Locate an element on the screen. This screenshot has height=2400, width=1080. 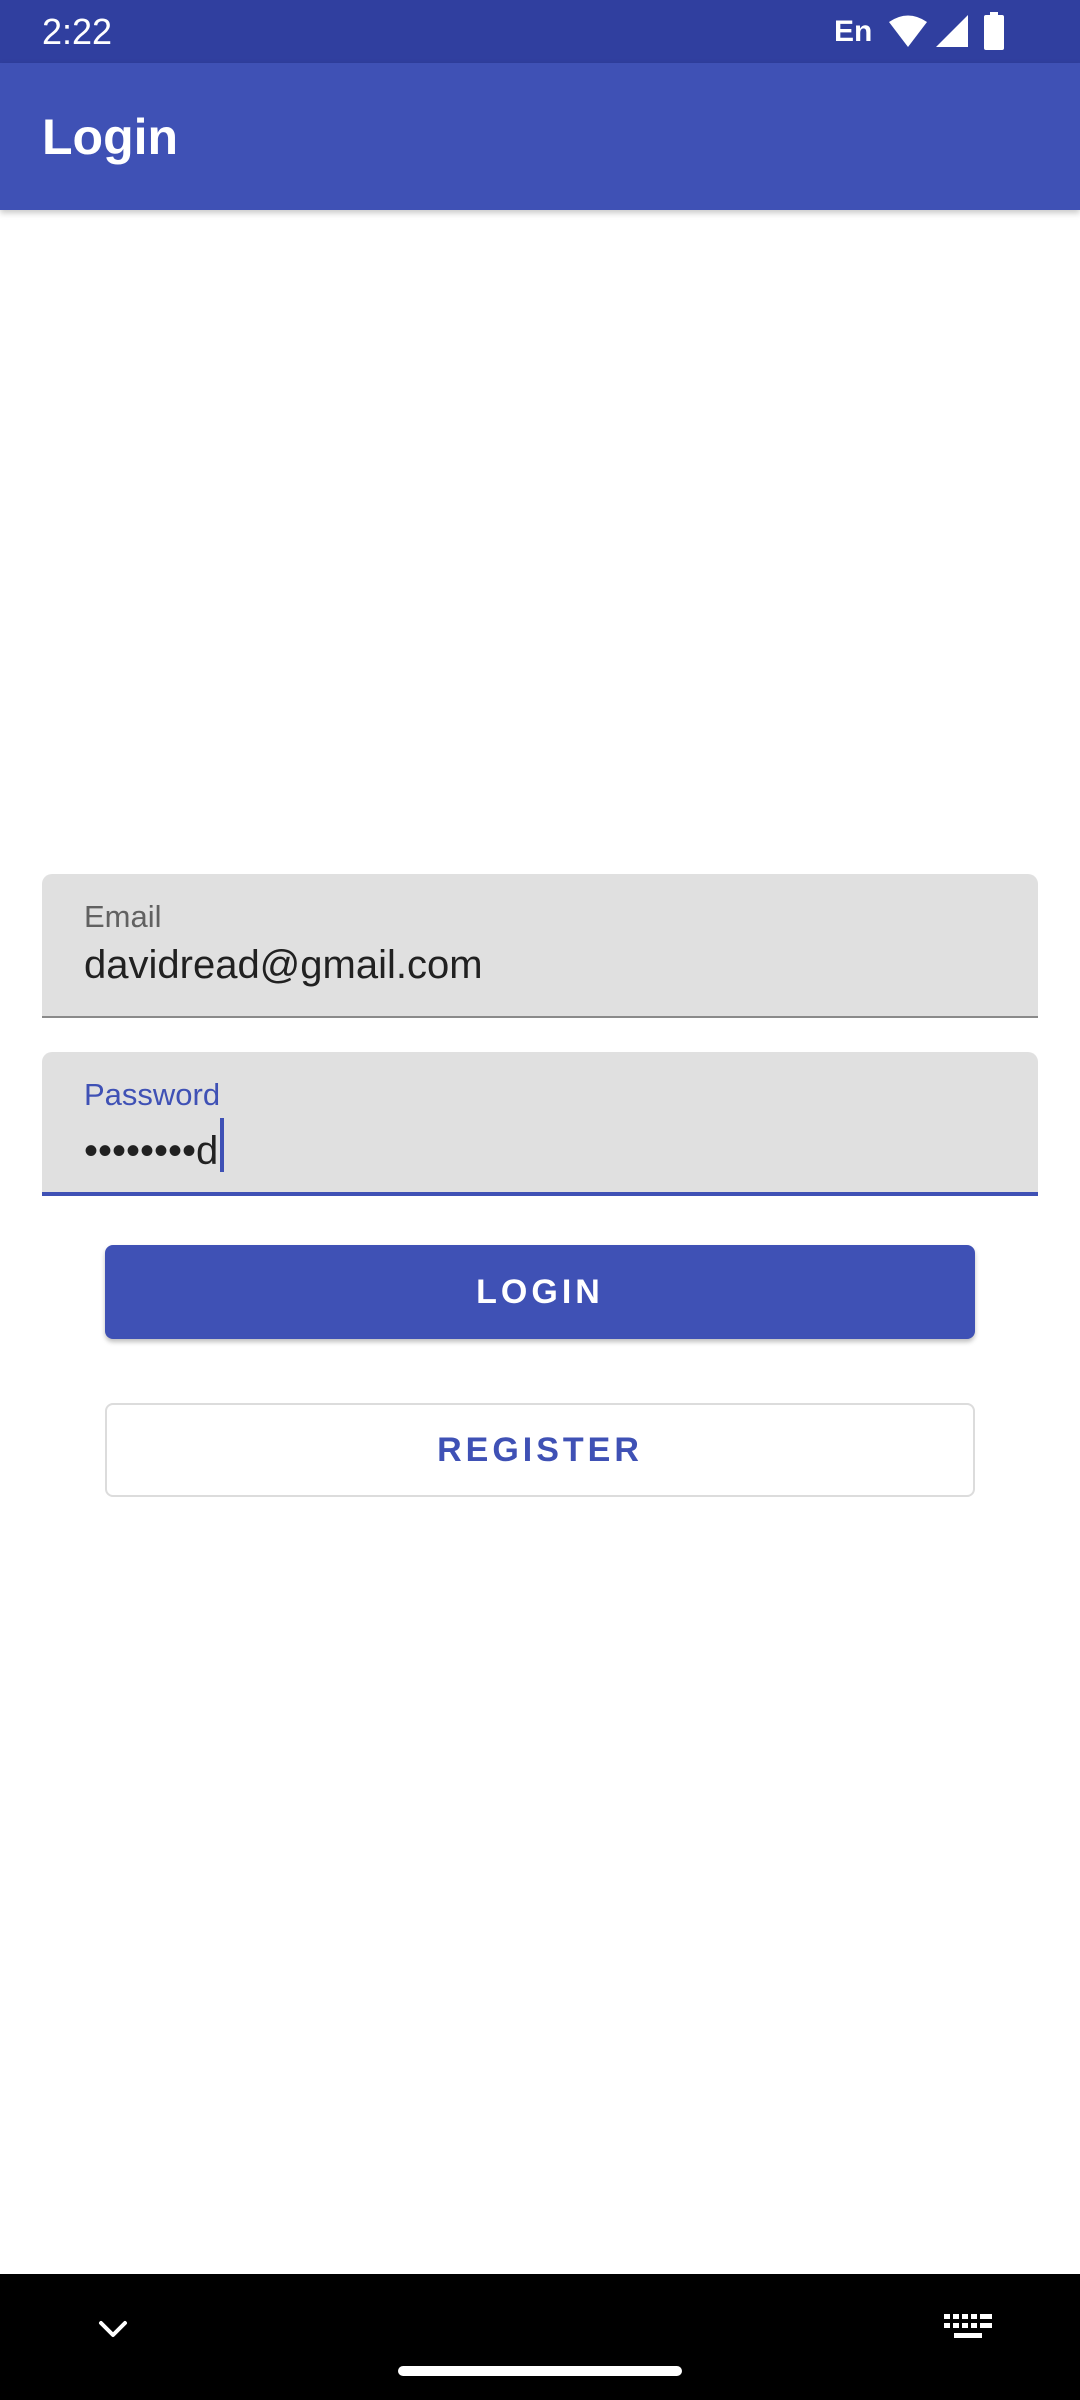
wifi-icon is located at coordinates (908, 31).